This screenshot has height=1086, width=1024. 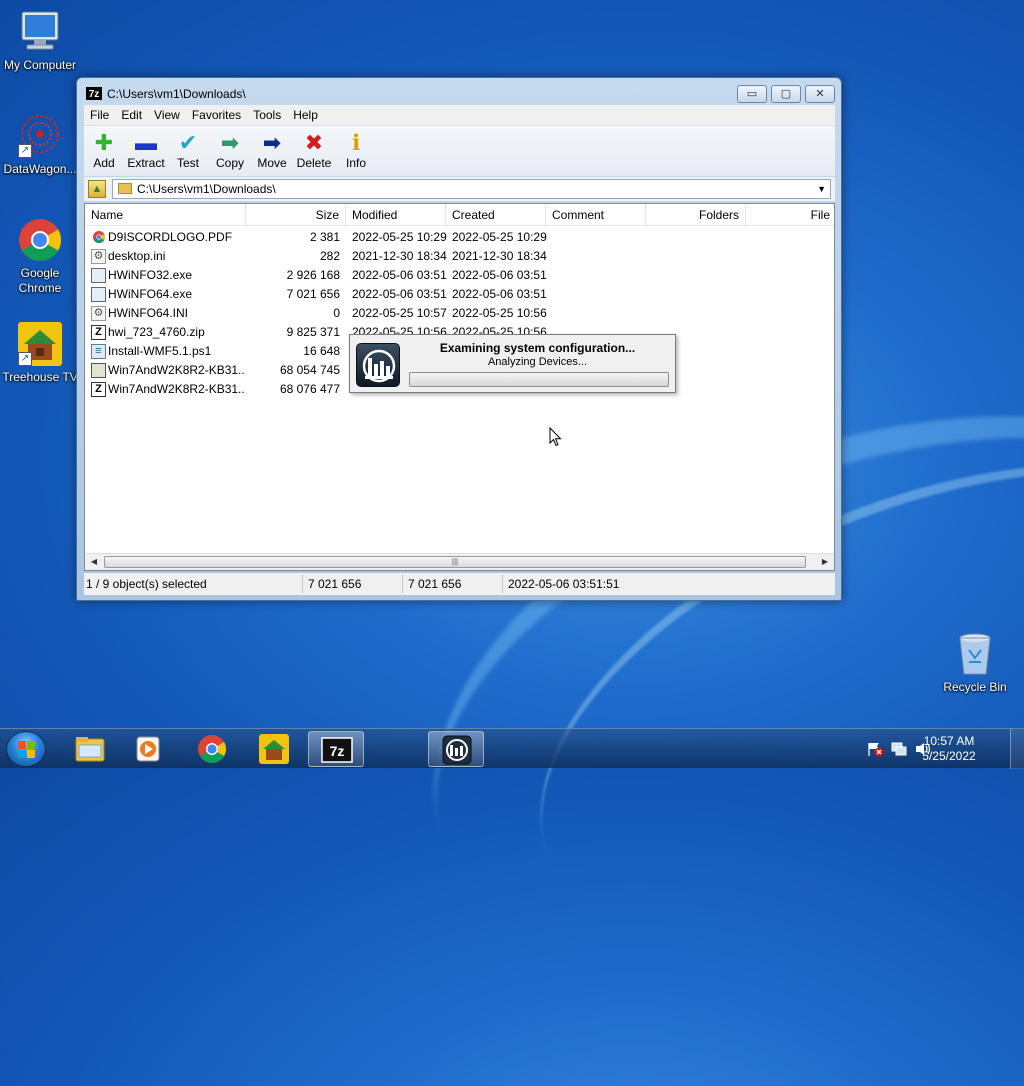 What do you see at coordinates (40, 65) in the screenshot?
I see `desktop-icon-label: My Computer` at bounding box center [40, 65].